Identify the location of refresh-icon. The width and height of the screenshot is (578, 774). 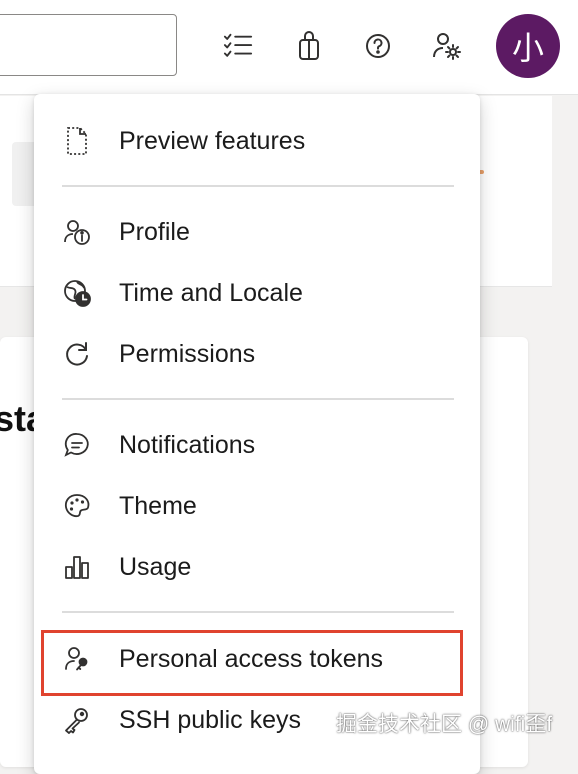
(77, 354).